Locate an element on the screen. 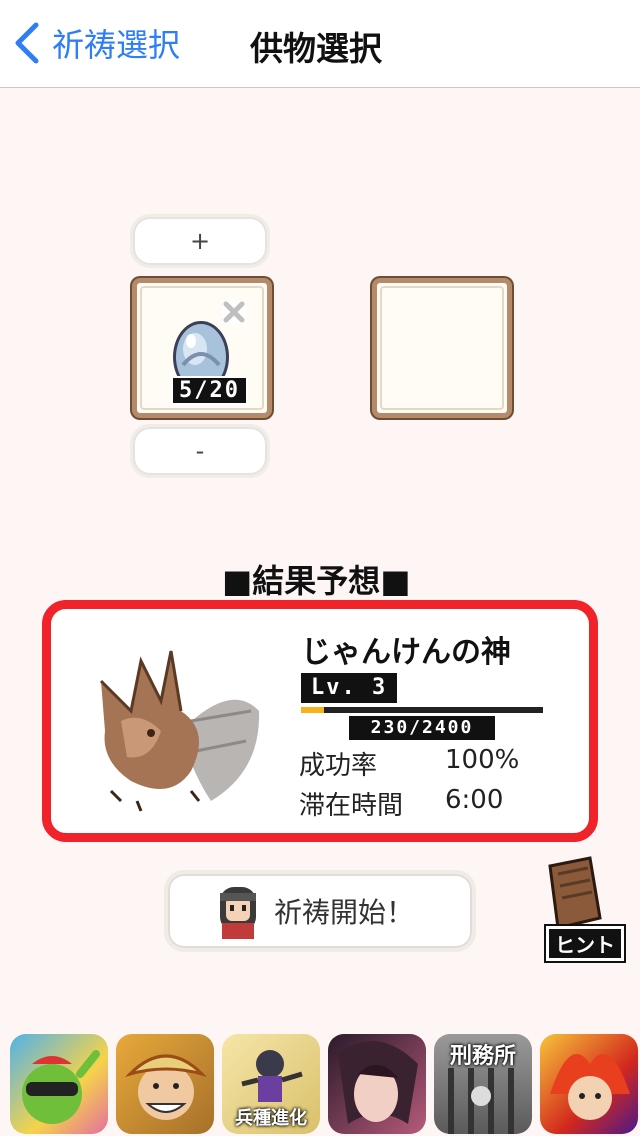  ad-caption: 兵種進化 is located at coordinates (271, 1118).